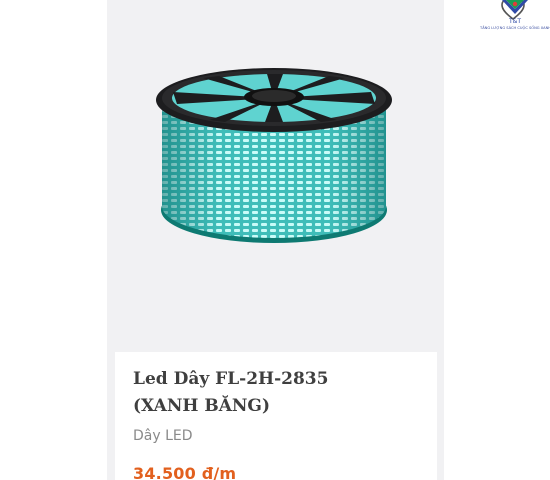 This screenshot has height=480, width=550. Describe the element at coordinates (514, 21) in the screenshot. I see `logo-text: T&T` at that location.